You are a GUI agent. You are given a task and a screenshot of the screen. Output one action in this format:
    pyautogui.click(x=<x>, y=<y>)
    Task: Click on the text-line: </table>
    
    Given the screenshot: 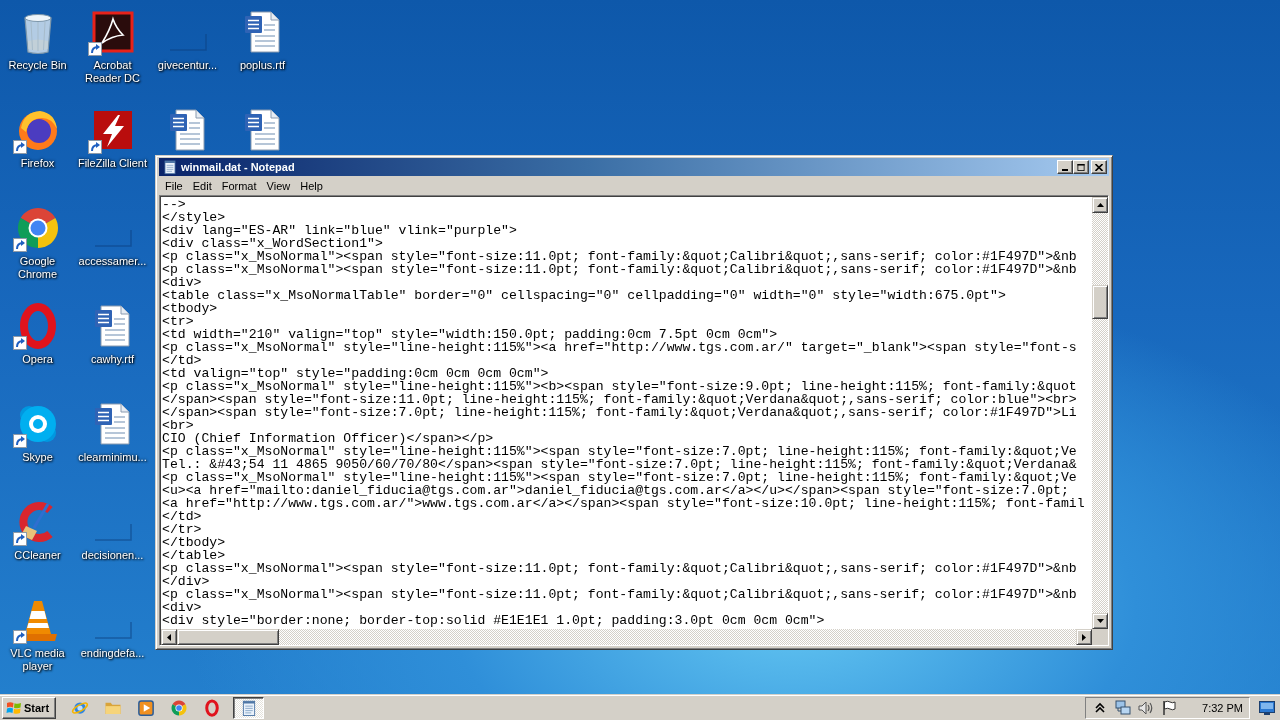 What is the action you would take?
    pyautogui.click(x=193, y=555)
    